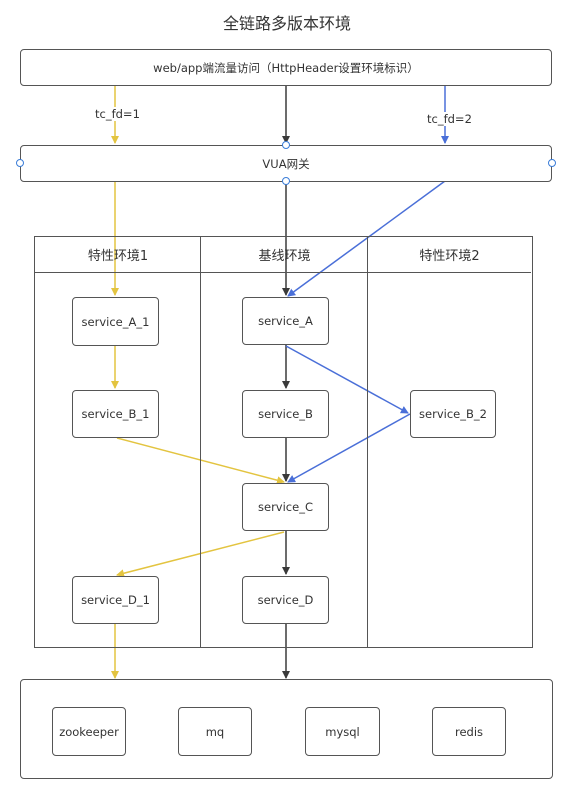  I want to click on service-b-2-node: service_B_2, so click(453, 414).